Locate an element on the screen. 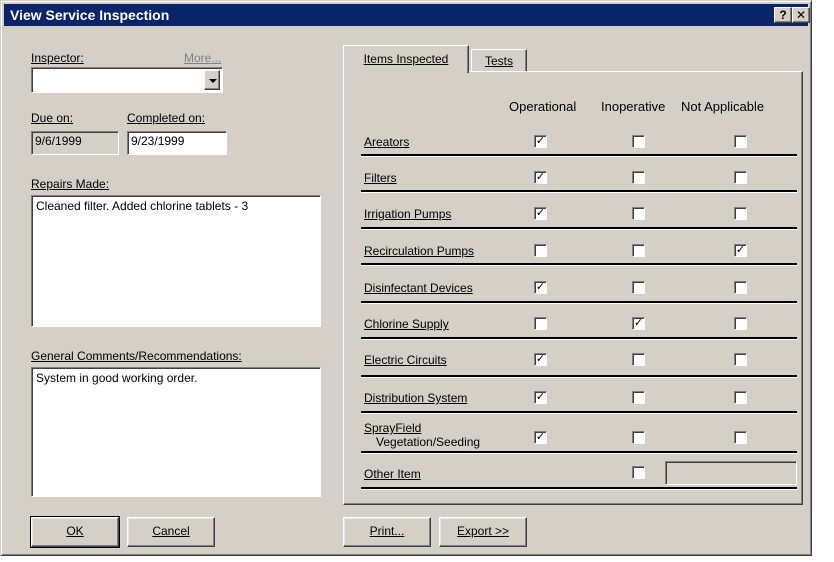 This screenshot has width=834, height=562. item-label: Filters is located at coordinates (380, 178).